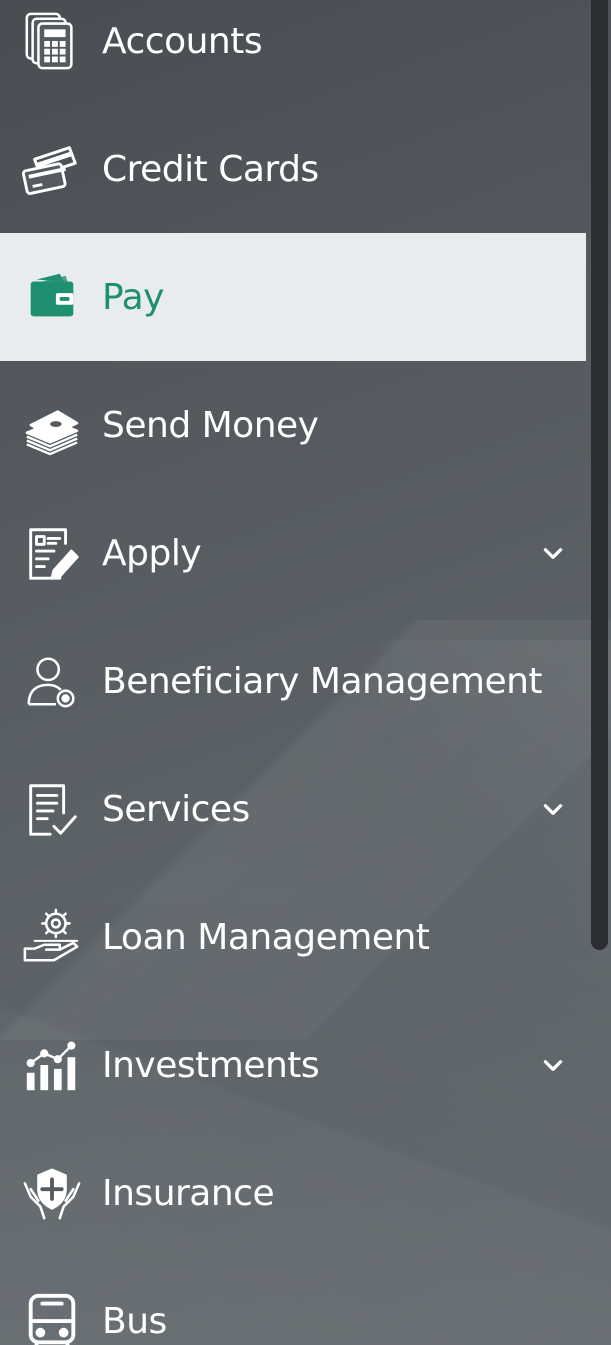 This screenshot has height=1345, width=611. What do you see at coordinates (52, 297) in the screenshot?
I see `wallet-icon` at bounding box center [52, 297].